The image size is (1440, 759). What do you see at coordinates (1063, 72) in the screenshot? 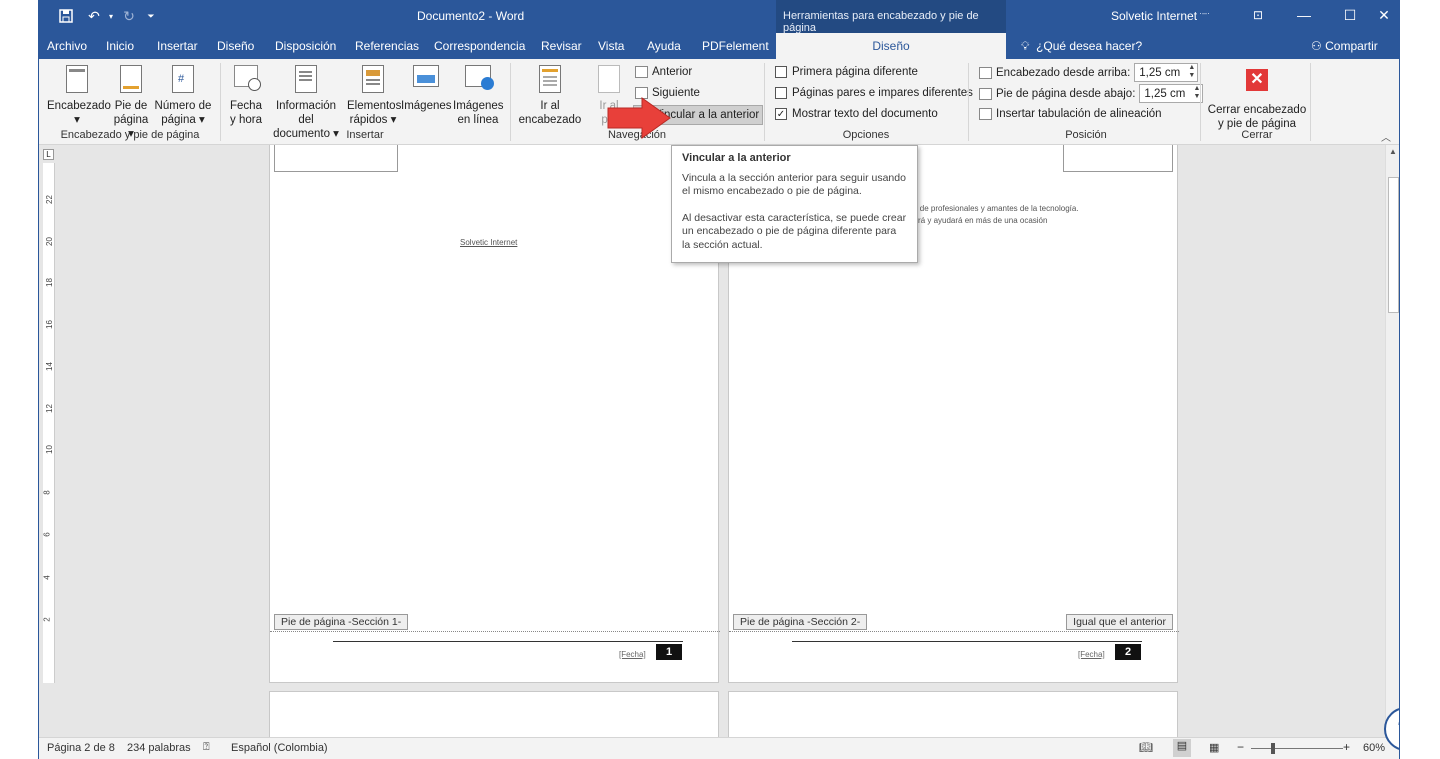
I see `header-from-top-label: Encabezado desde arriba:` at bounding box center [1063, 72].